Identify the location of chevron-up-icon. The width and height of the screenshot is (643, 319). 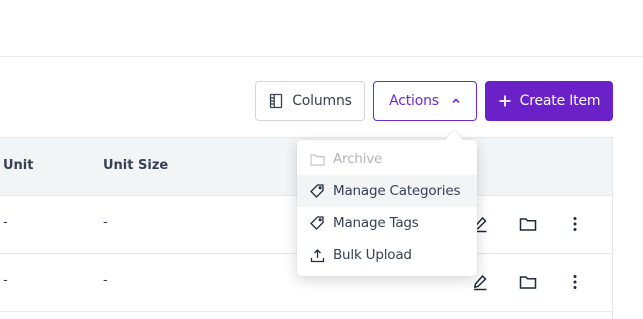
(456, 101).